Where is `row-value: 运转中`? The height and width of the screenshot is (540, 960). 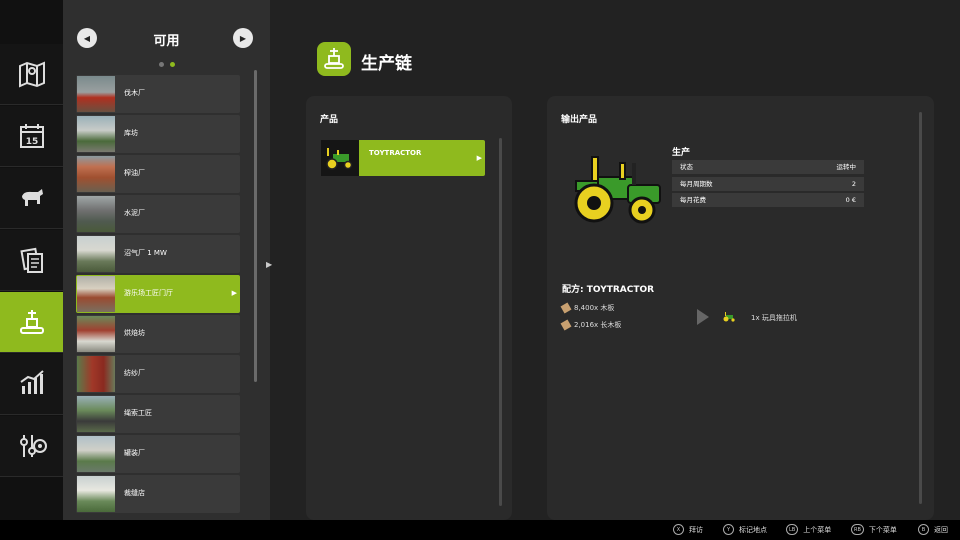
row-value: 运转中 is located at coordinates (846, 167).